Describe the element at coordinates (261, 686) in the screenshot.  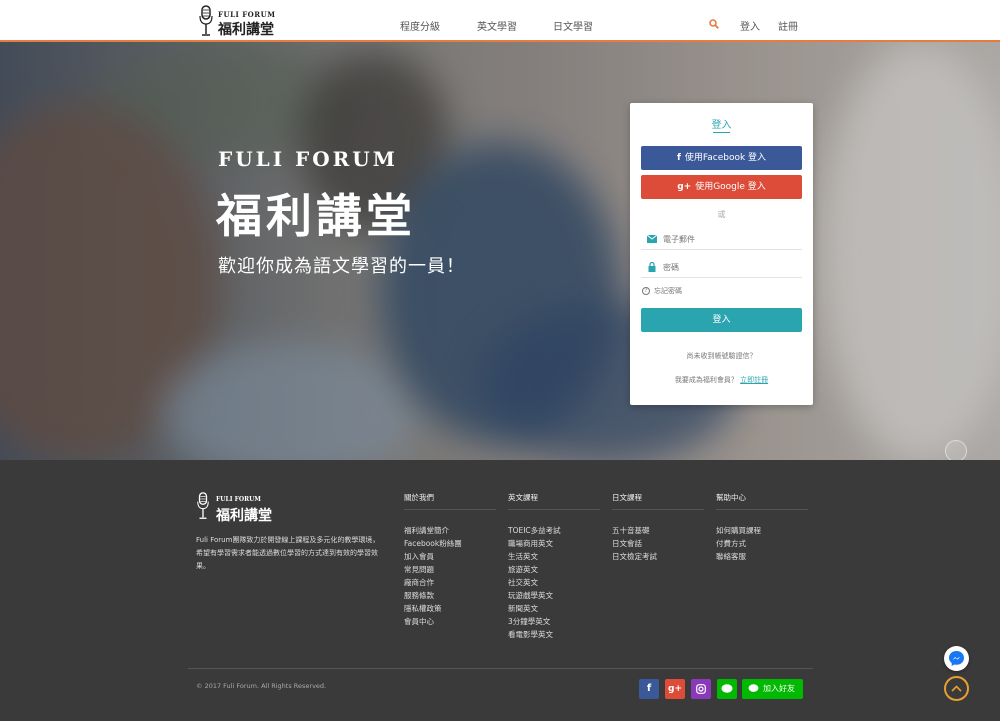
I see `copyright-text: © 2017 Fuli Forum. All Rights Reserved.` at that location.